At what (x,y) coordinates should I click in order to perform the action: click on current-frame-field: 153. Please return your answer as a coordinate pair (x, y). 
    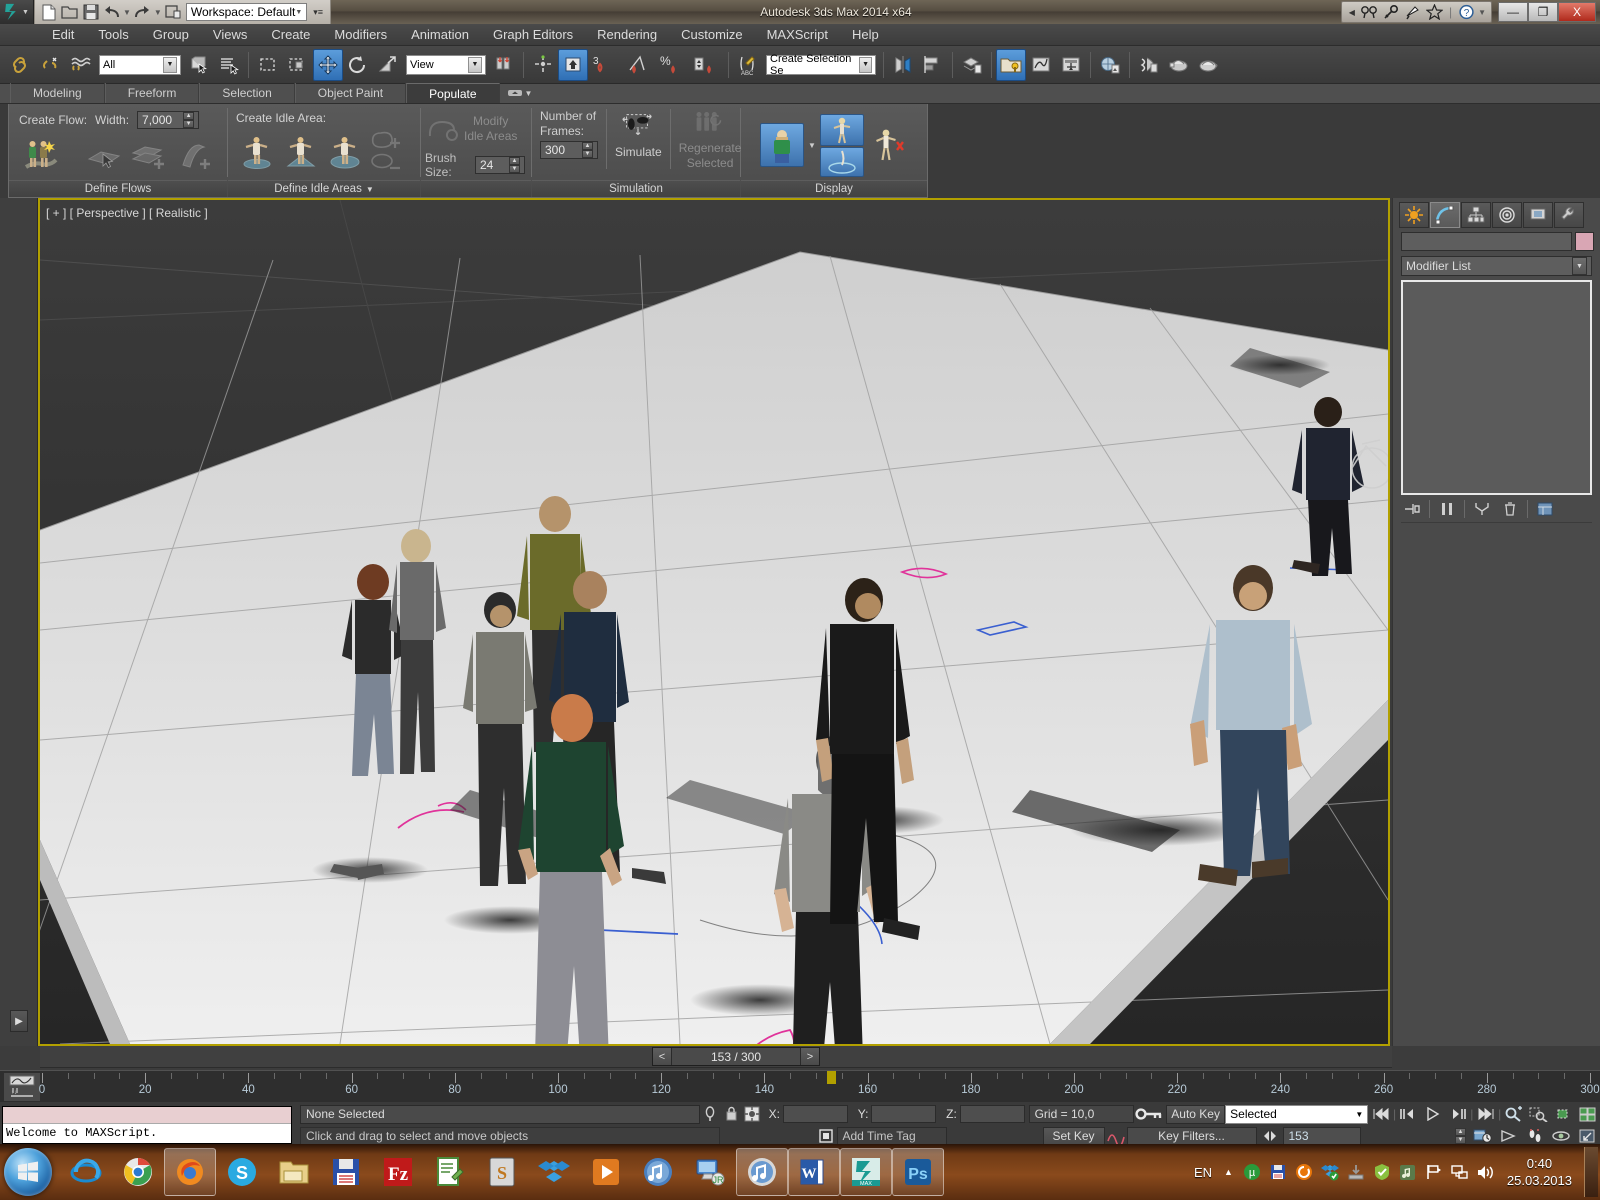
    Looking at the image, I should click on (1321, 1136).